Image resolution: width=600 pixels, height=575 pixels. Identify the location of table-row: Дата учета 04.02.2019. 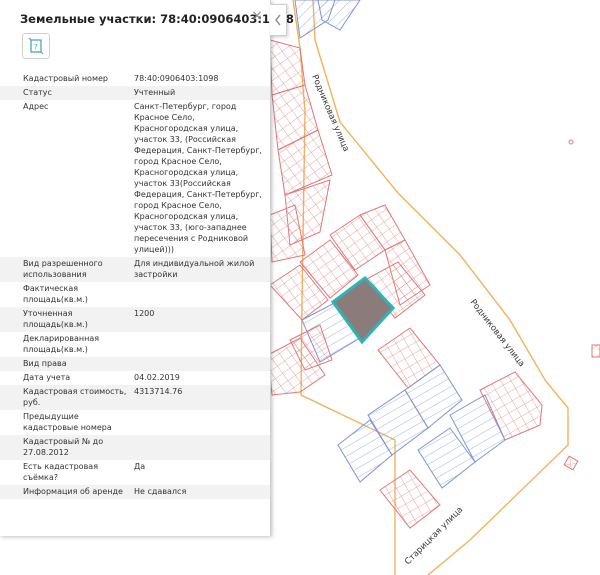
(135, 378).